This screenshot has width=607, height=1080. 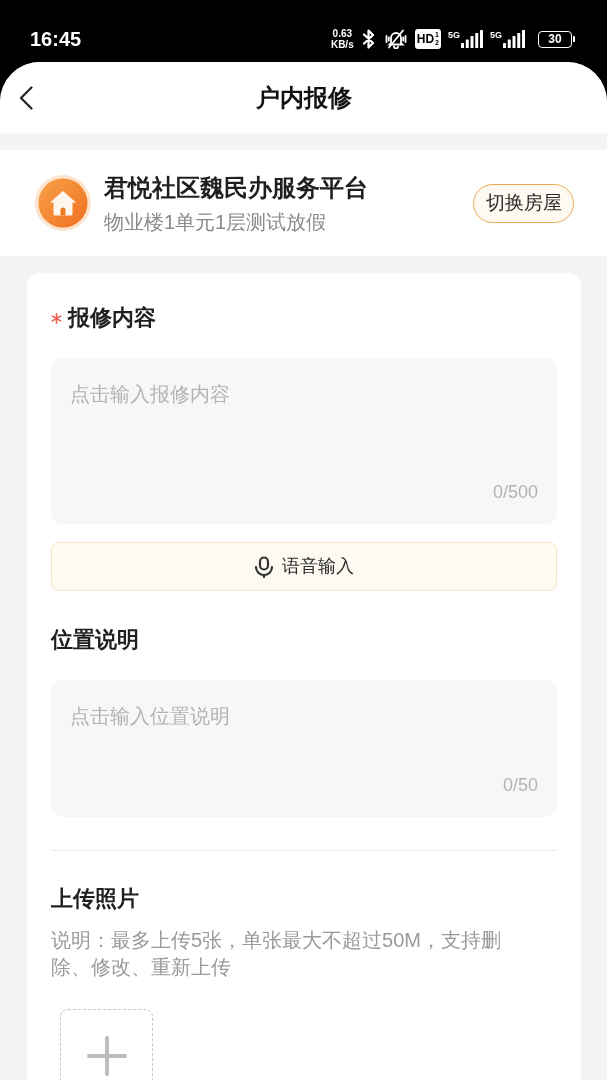 What do you see at coordinates (342, 44) in the screenshot?
I see `network-speed-unit: KB/s` at bounding box center [342, 44].